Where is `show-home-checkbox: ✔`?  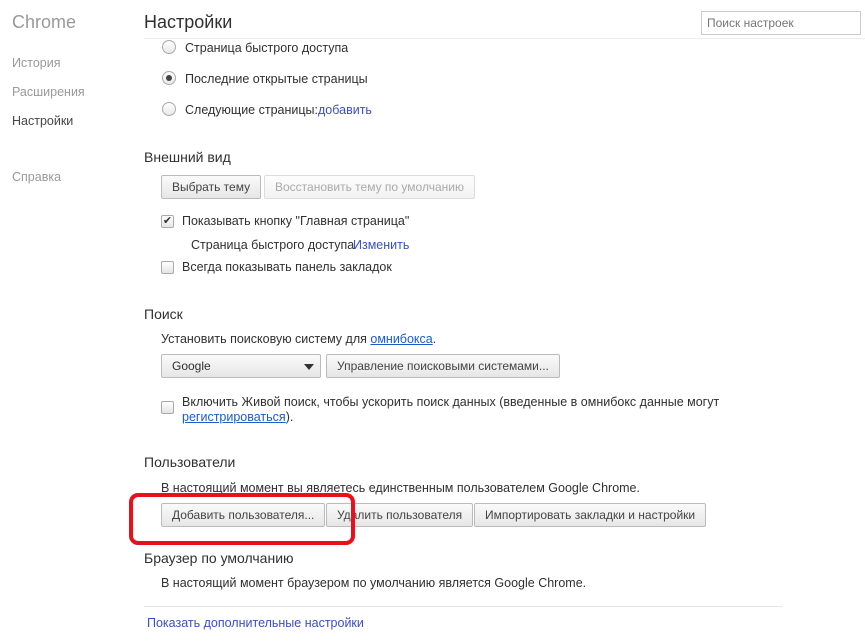 show-home-checkbox: ✔ is located at coordinates (167, 221).